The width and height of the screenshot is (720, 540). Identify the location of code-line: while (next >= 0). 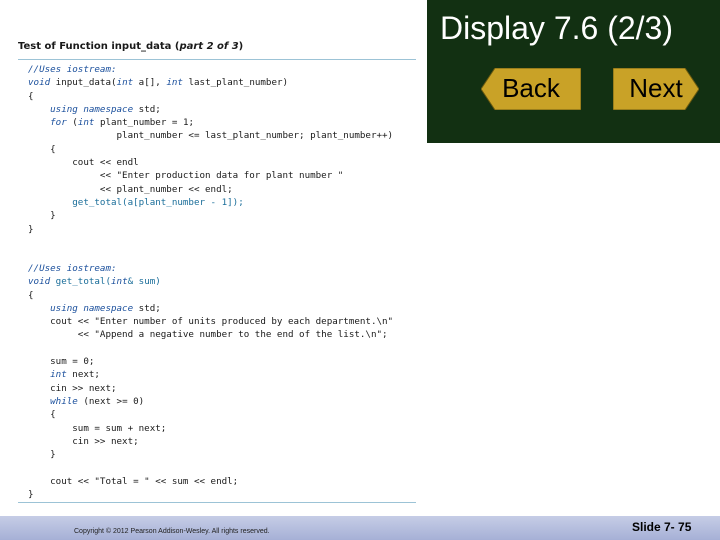
(210, 401).